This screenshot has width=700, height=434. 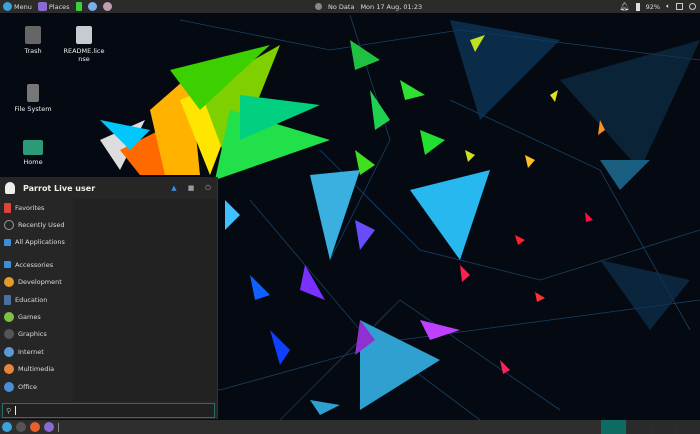 I want to click on internet-icon, so click(x=9, y=351).